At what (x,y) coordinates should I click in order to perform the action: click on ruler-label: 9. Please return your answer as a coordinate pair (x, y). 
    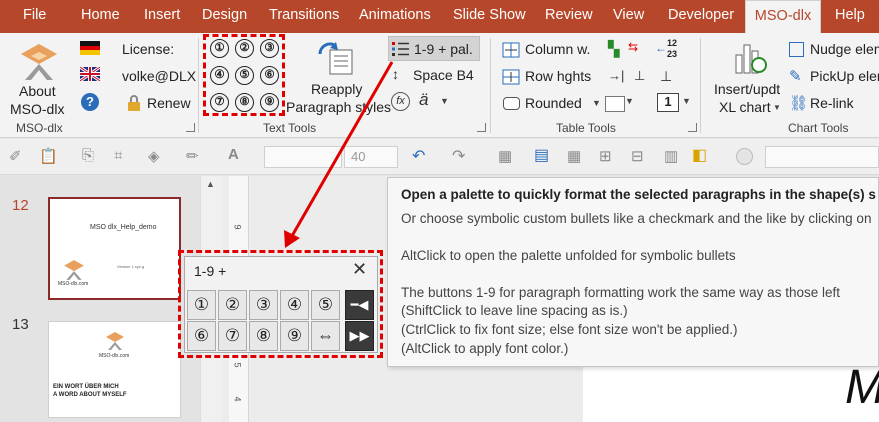
    Looking at the image, I should click on (237, 227).